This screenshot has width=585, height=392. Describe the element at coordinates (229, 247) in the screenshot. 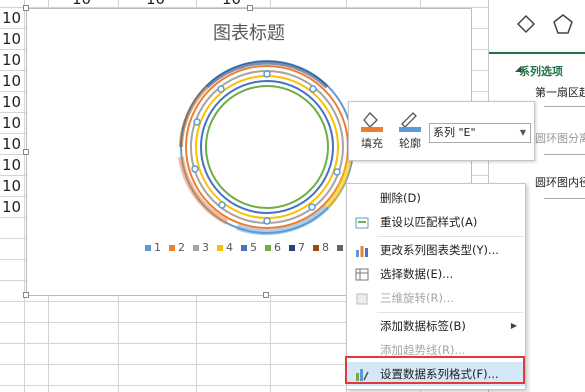

I see `legend-label: 4` at that location.